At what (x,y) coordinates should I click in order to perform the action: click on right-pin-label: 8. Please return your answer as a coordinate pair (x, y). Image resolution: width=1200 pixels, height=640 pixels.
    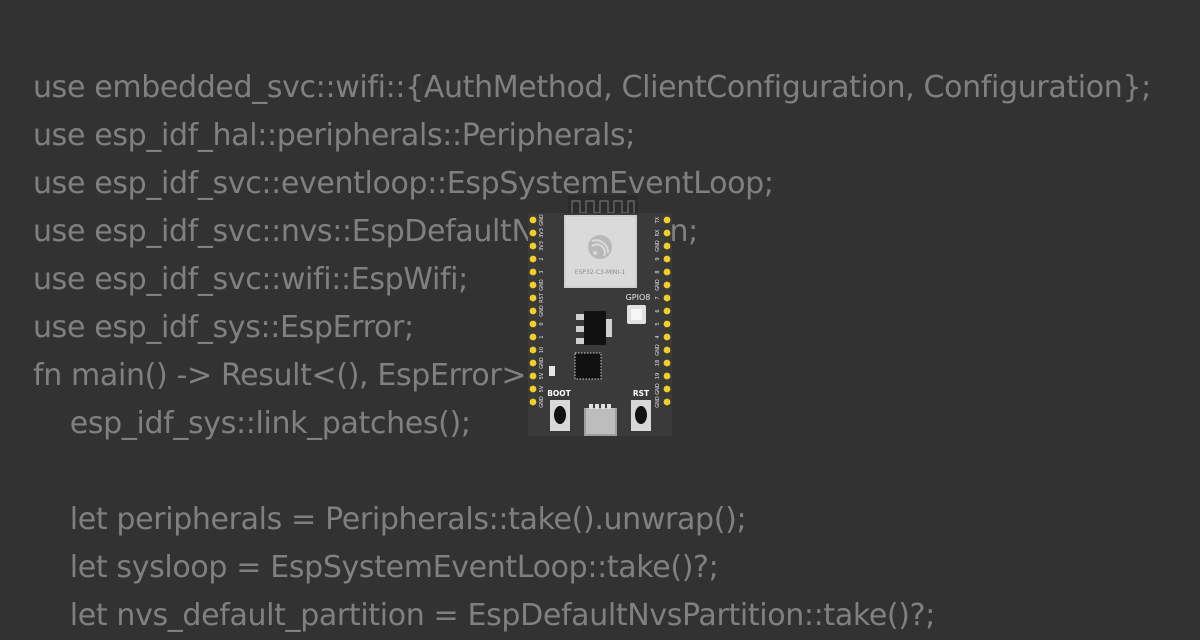
    Looking at the image, I should click on (658, 271).